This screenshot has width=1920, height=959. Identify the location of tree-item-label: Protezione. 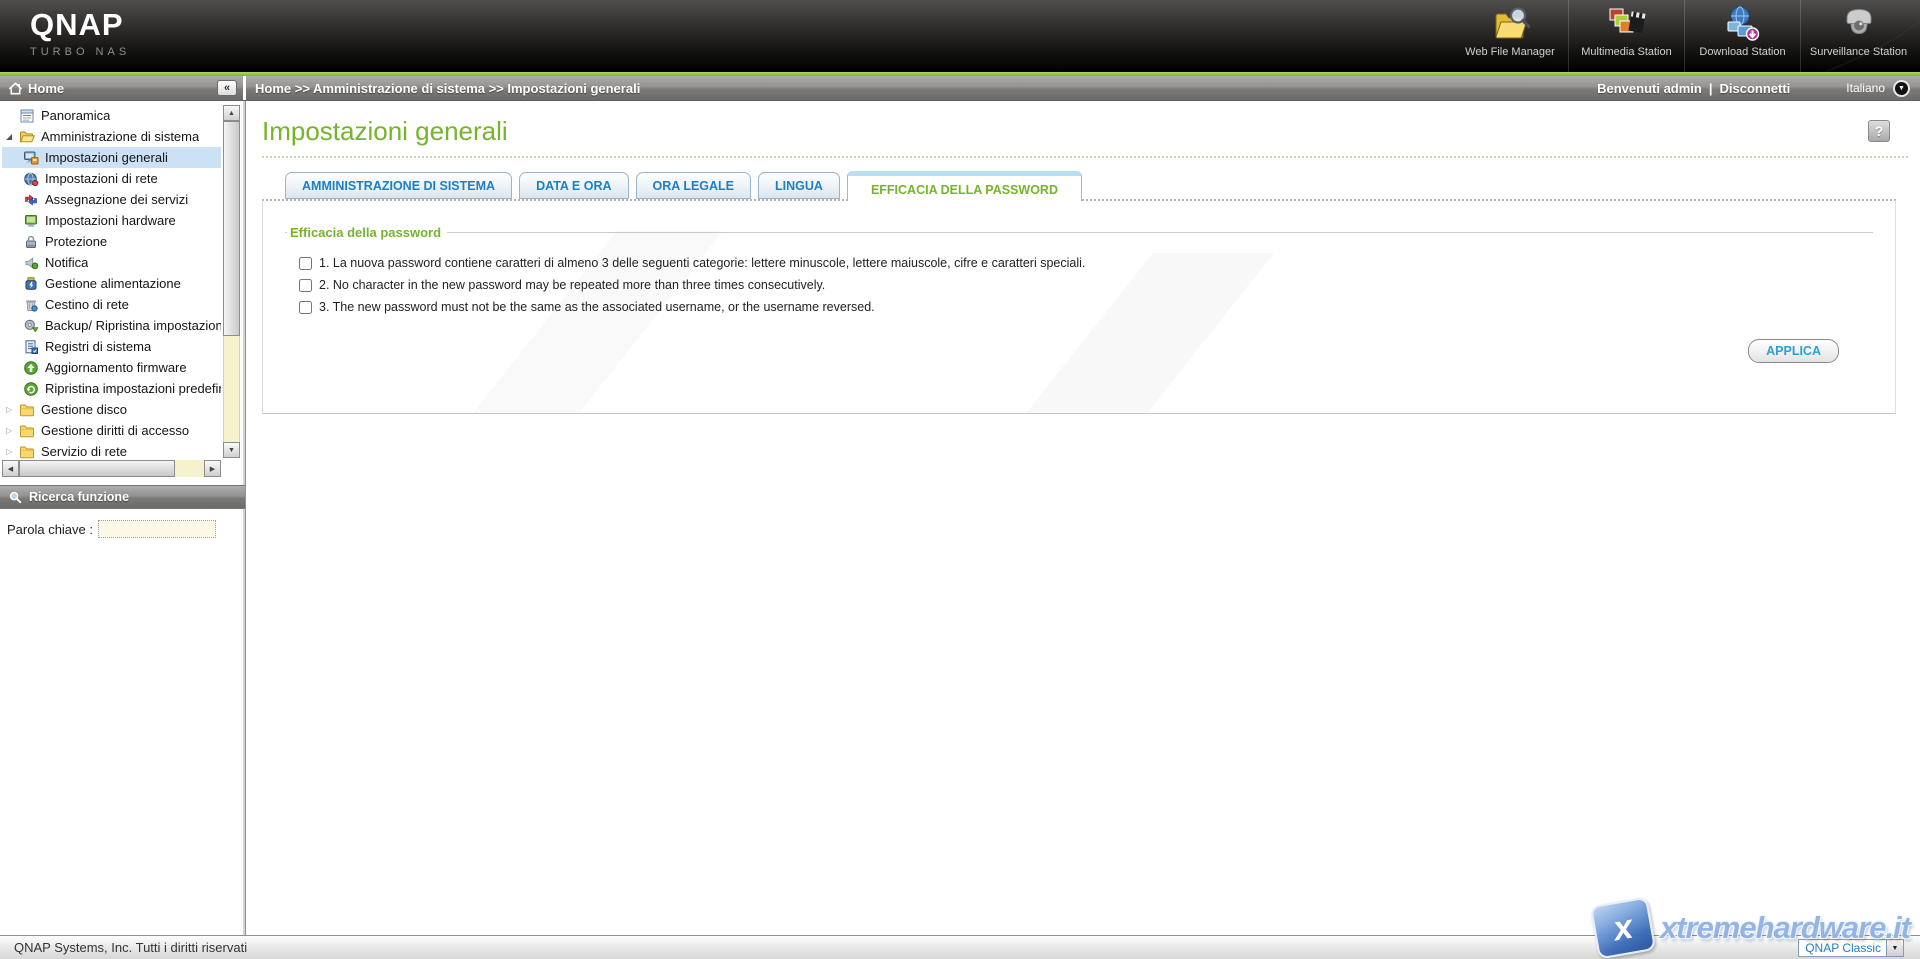
(76, 241).